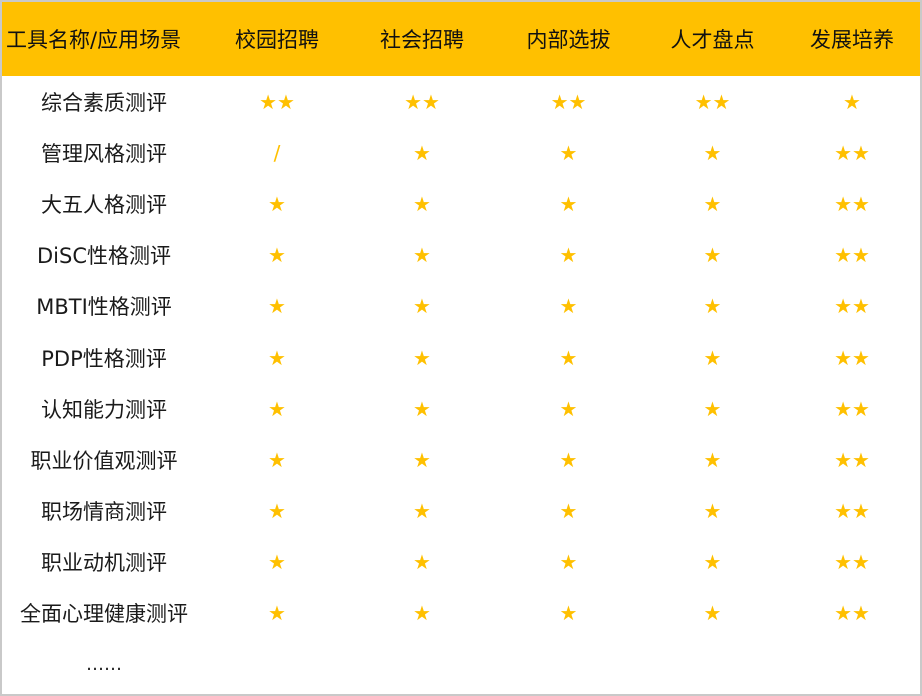 This screenshot has width=922, height=696. I want to click on tool-name: 职业价值观测评, so click(104, 460).